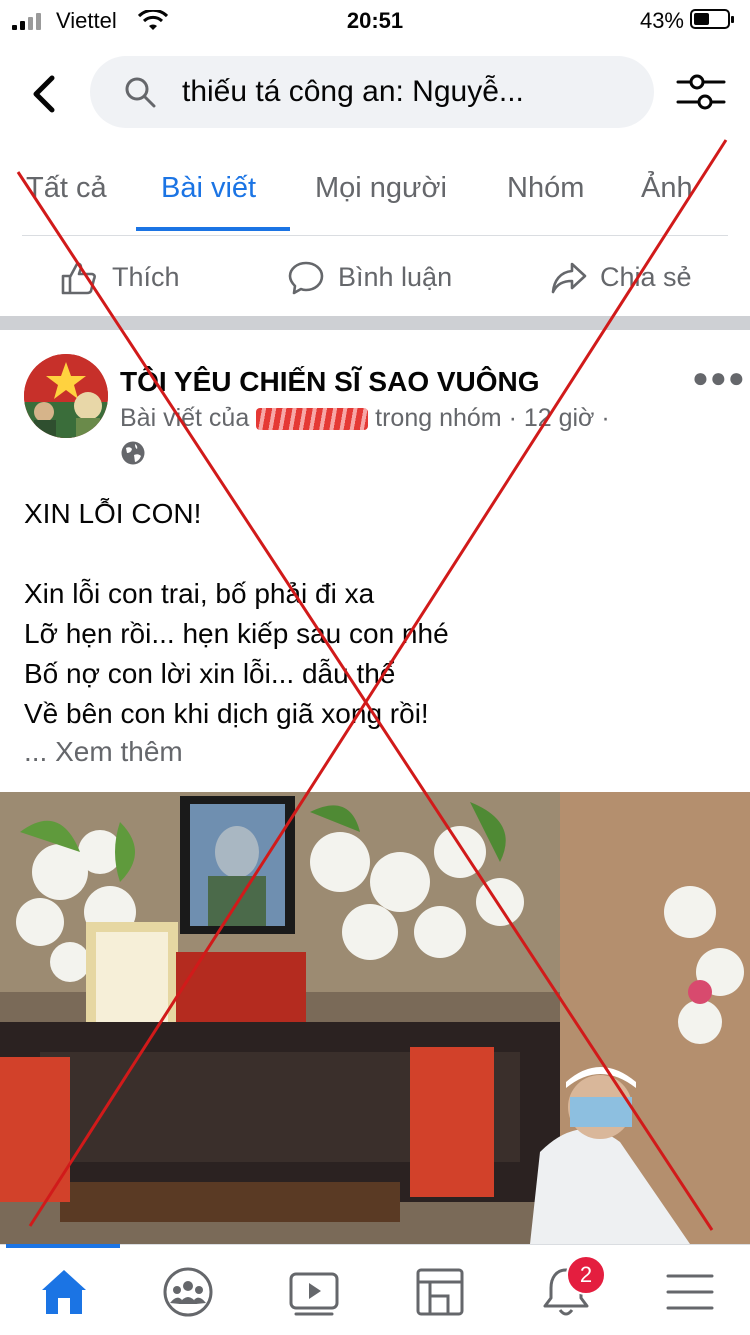 Image resolution: width=750 pixels, height=1335 pixels. What do you see at coordinates (103, 752) in the screenshot?
I see `see-more-link: ... Xem thêm` at bounding box center [103, 752].